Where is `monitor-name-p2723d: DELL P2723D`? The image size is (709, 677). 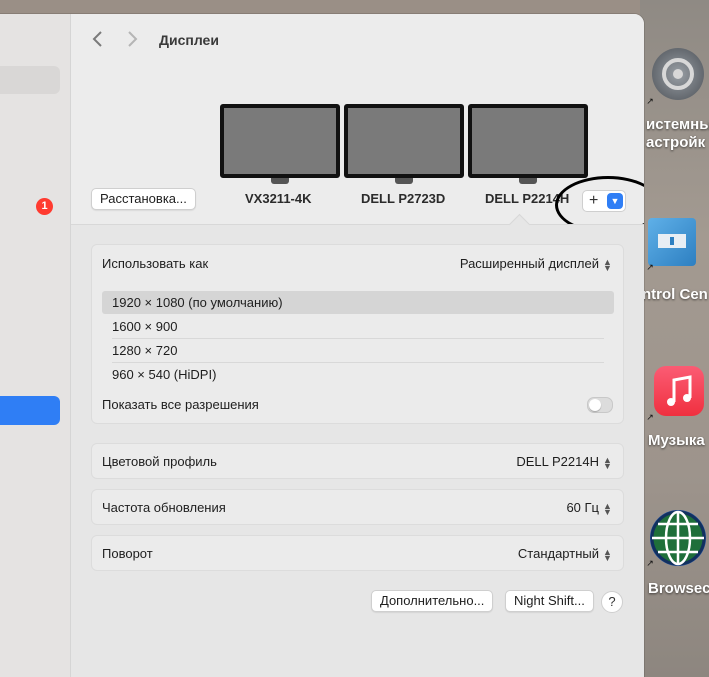
monitor-name-p2723d: DELL P2723D is located at coordinates (403, 198).